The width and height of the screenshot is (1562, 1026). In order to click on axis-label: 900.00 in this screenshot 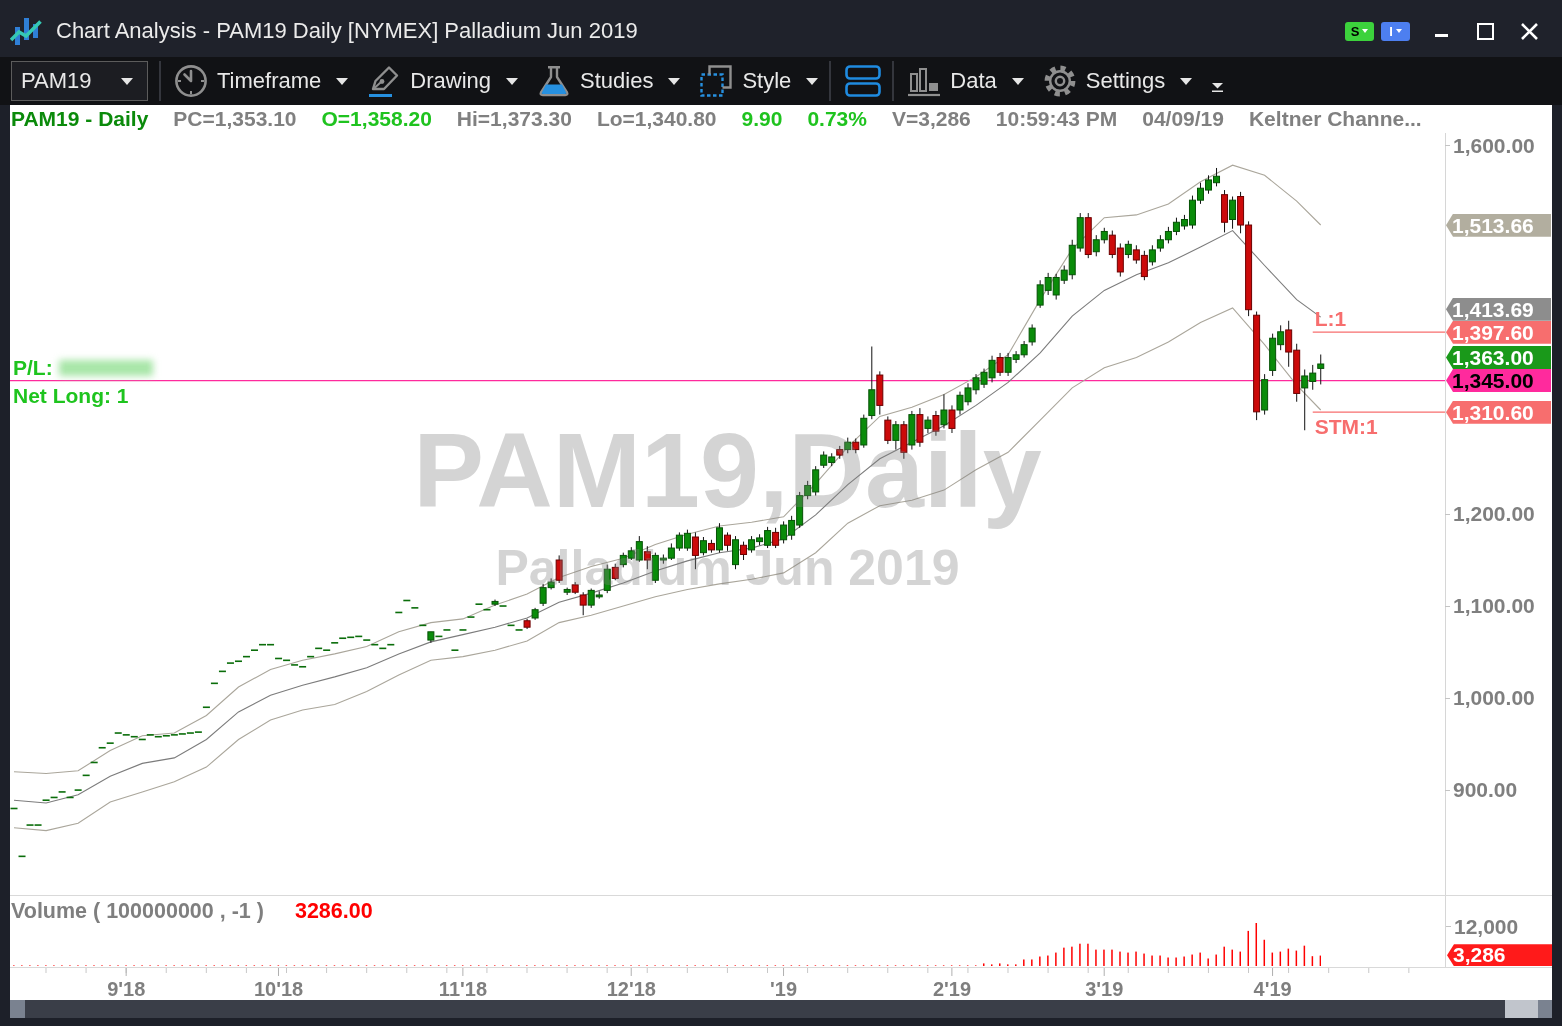, I will do `click(1485, 790)`.